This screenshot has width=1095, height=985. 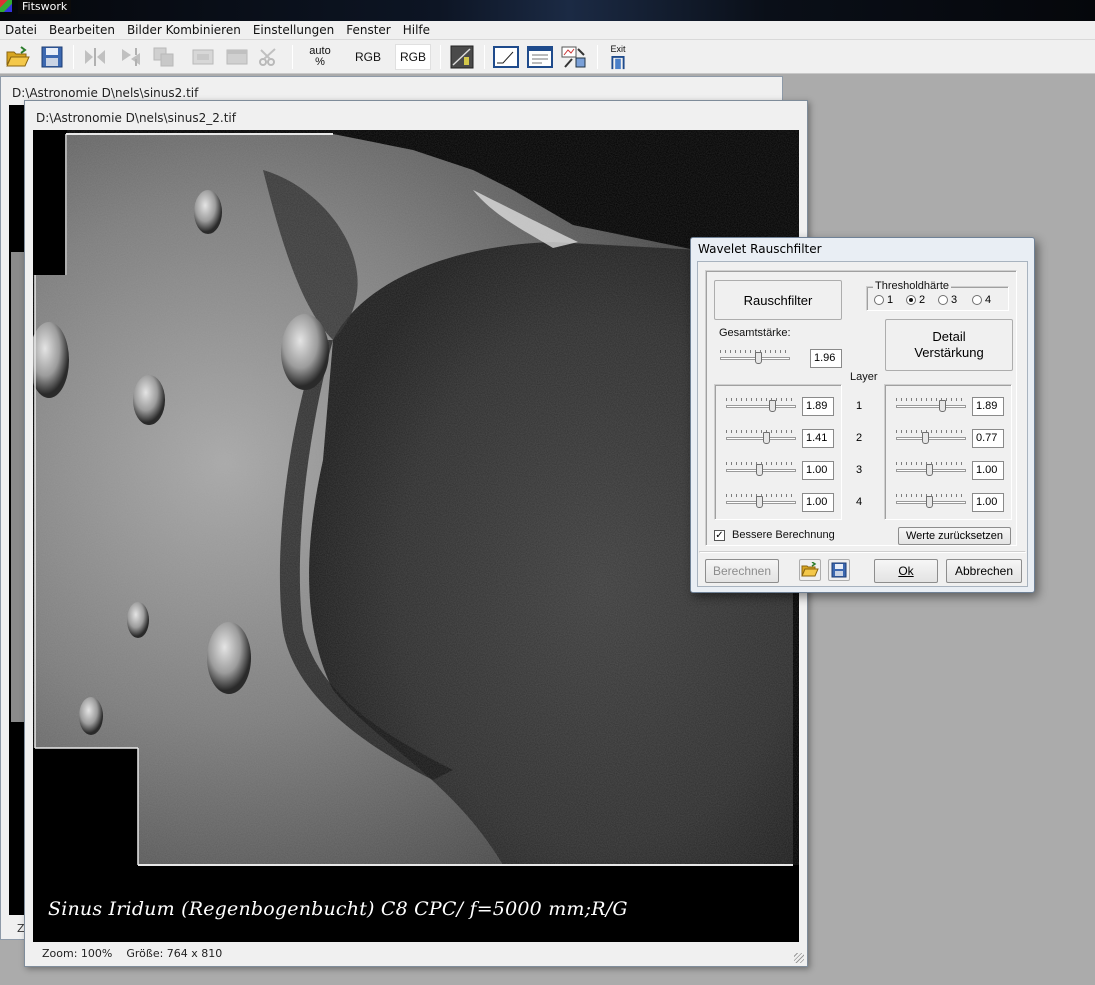 What do you see at coordinates (778, 300) in the screenshot?
I see `rauschfilter-button: Rauschfilter` at bounding box center [778, 300].